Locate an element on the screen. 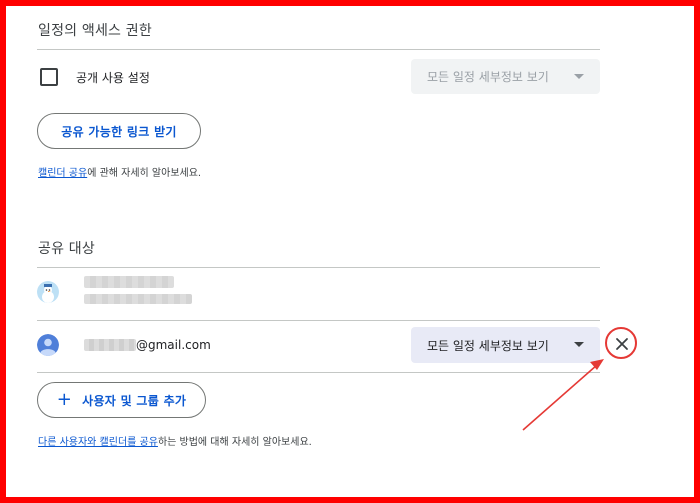 The height and width of the screenshot is (503, 700). share-with-others-info: 다른 사용자와 캘린더를 공유하는 방법에 대해 자세히 알아보세요. is located at coordinates (175, 440).